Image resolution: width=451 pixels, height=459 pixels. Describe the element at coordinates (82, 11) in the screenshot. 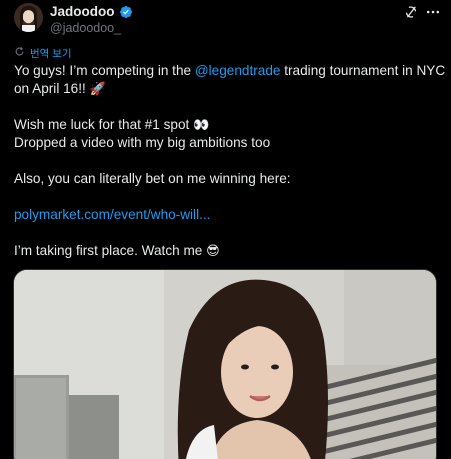

I see `display-name: Jadoodoo` at that location.